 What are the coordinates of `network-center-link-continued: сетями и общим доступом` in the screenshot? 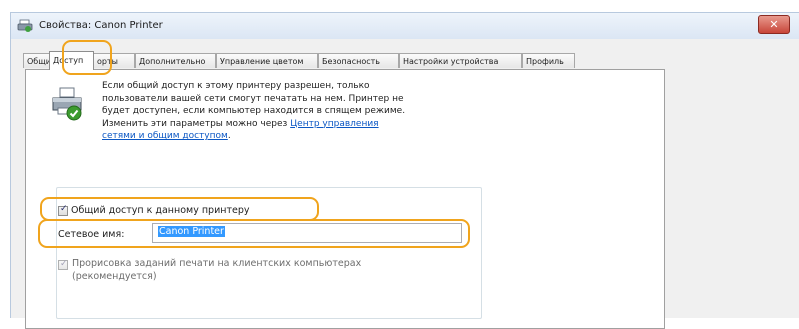 It's located at (165, 136).